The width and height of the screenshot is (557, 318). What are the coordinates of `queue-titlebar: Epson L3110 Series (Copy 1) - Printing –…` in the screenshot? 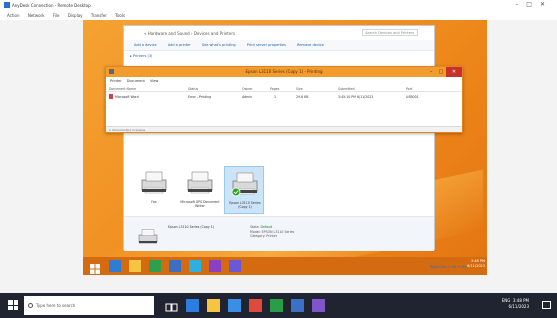 It's located at (284, 72).